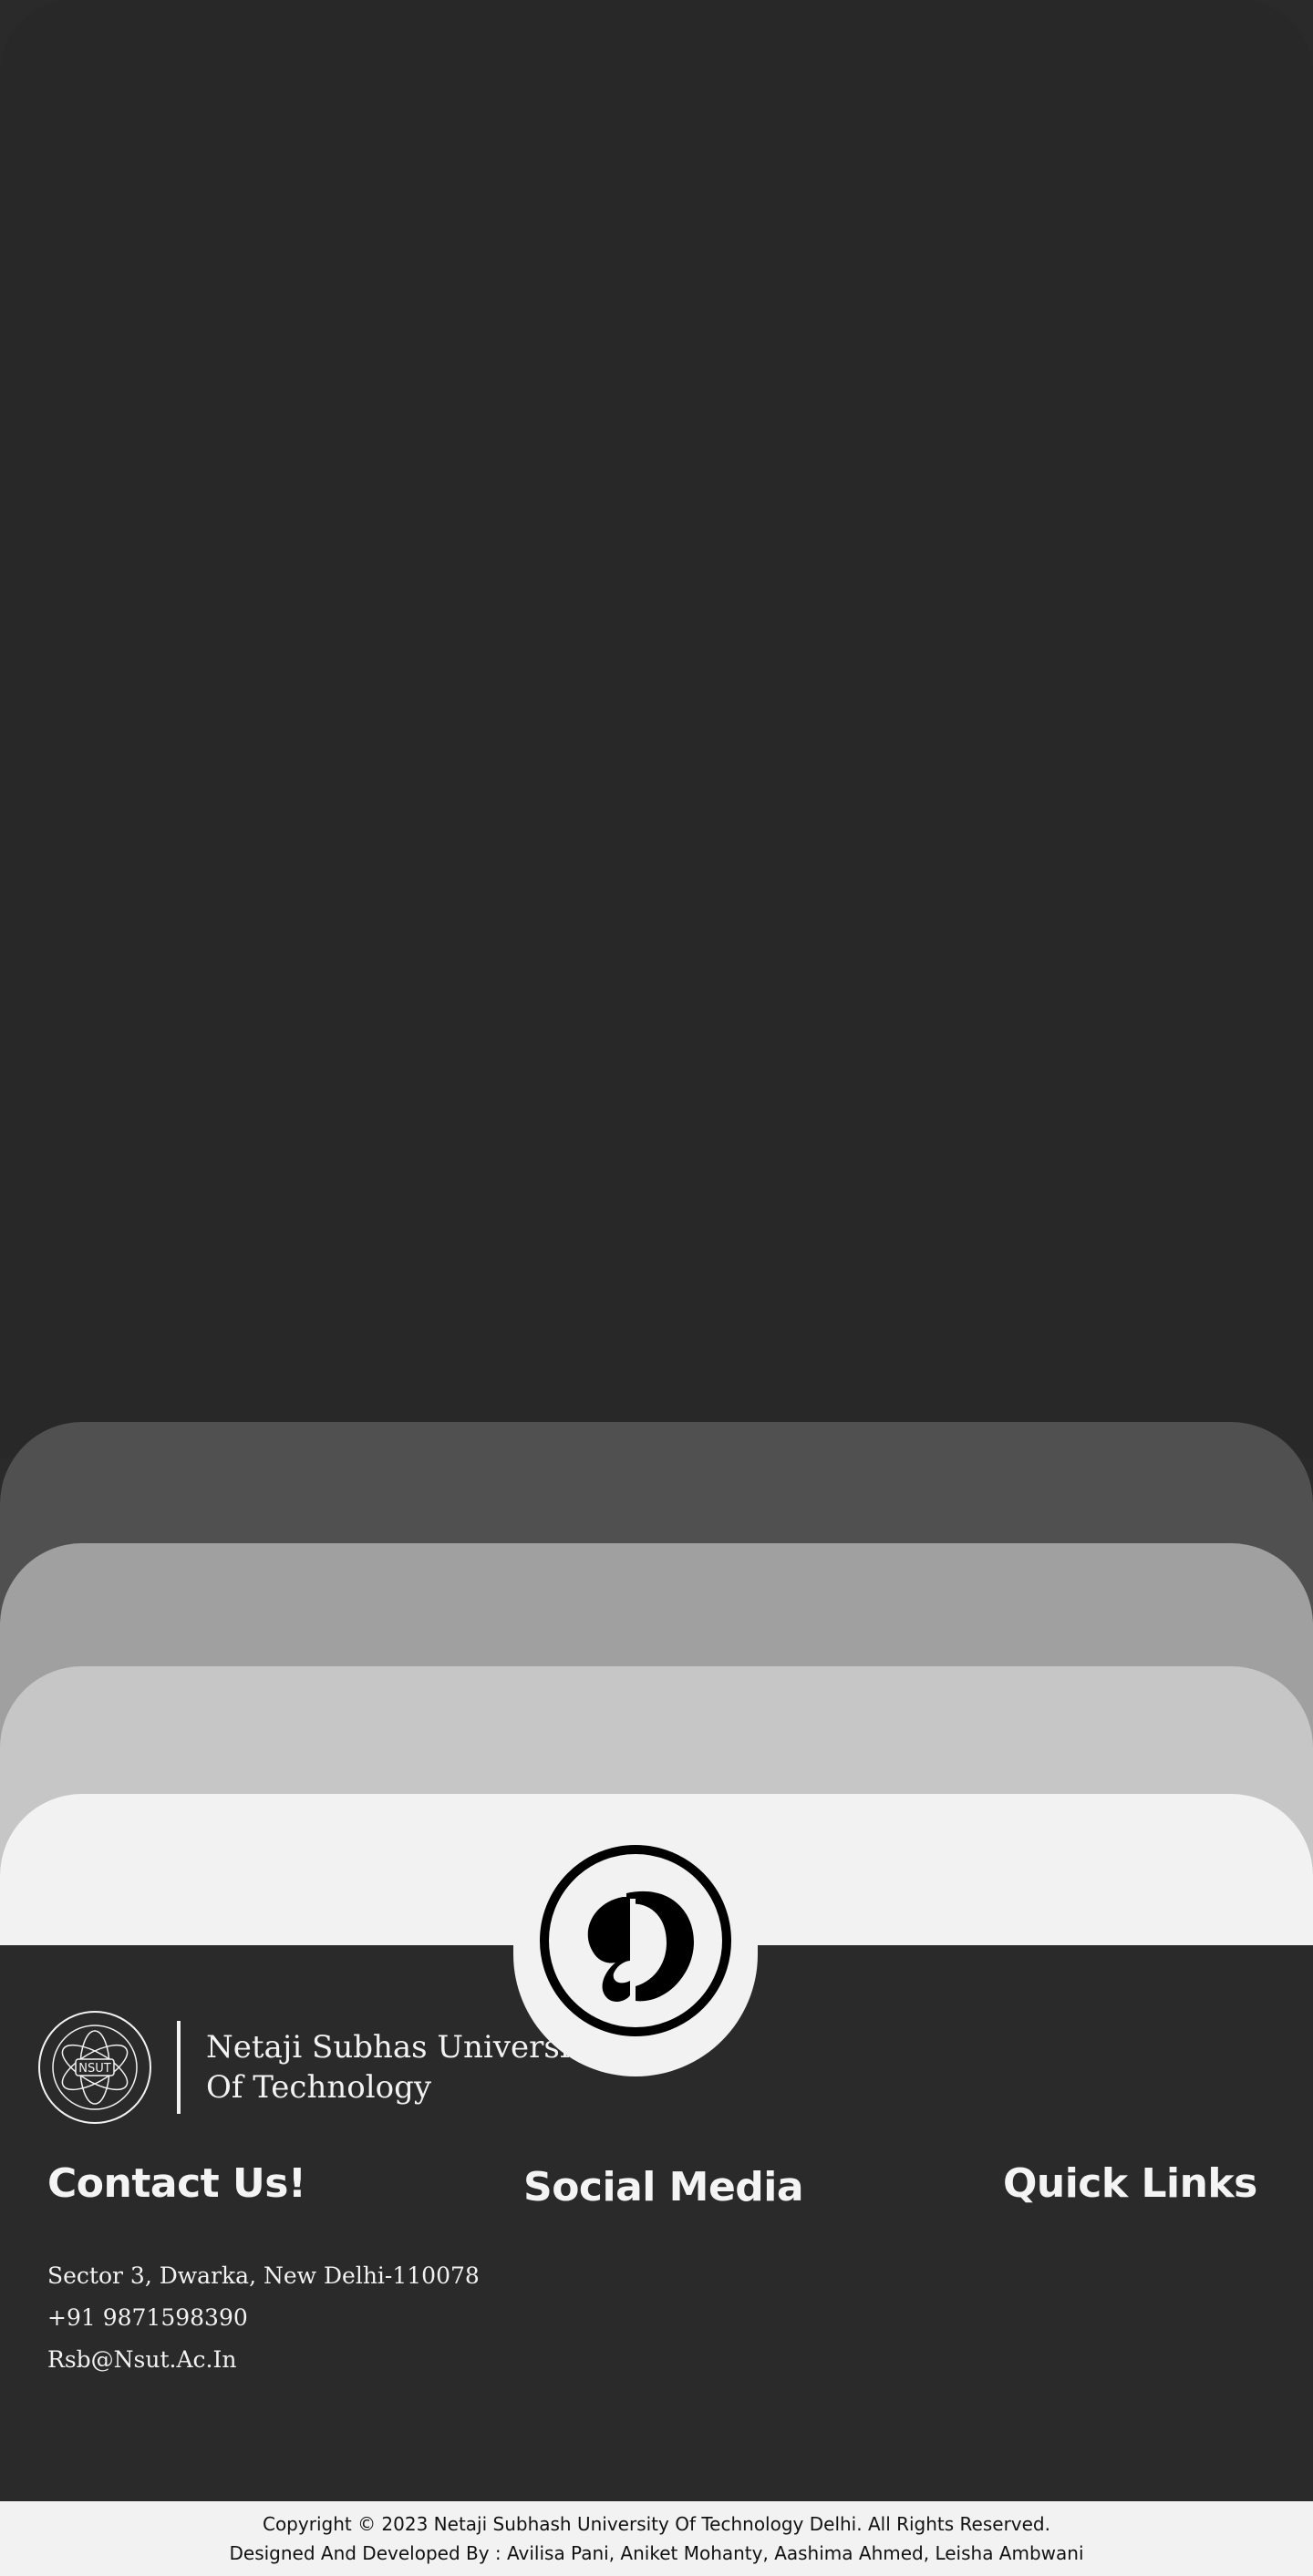 This screenshot has height=2576, width=1313. I want to click on contact-phone: +91 9871598390, so click(263, 2318).